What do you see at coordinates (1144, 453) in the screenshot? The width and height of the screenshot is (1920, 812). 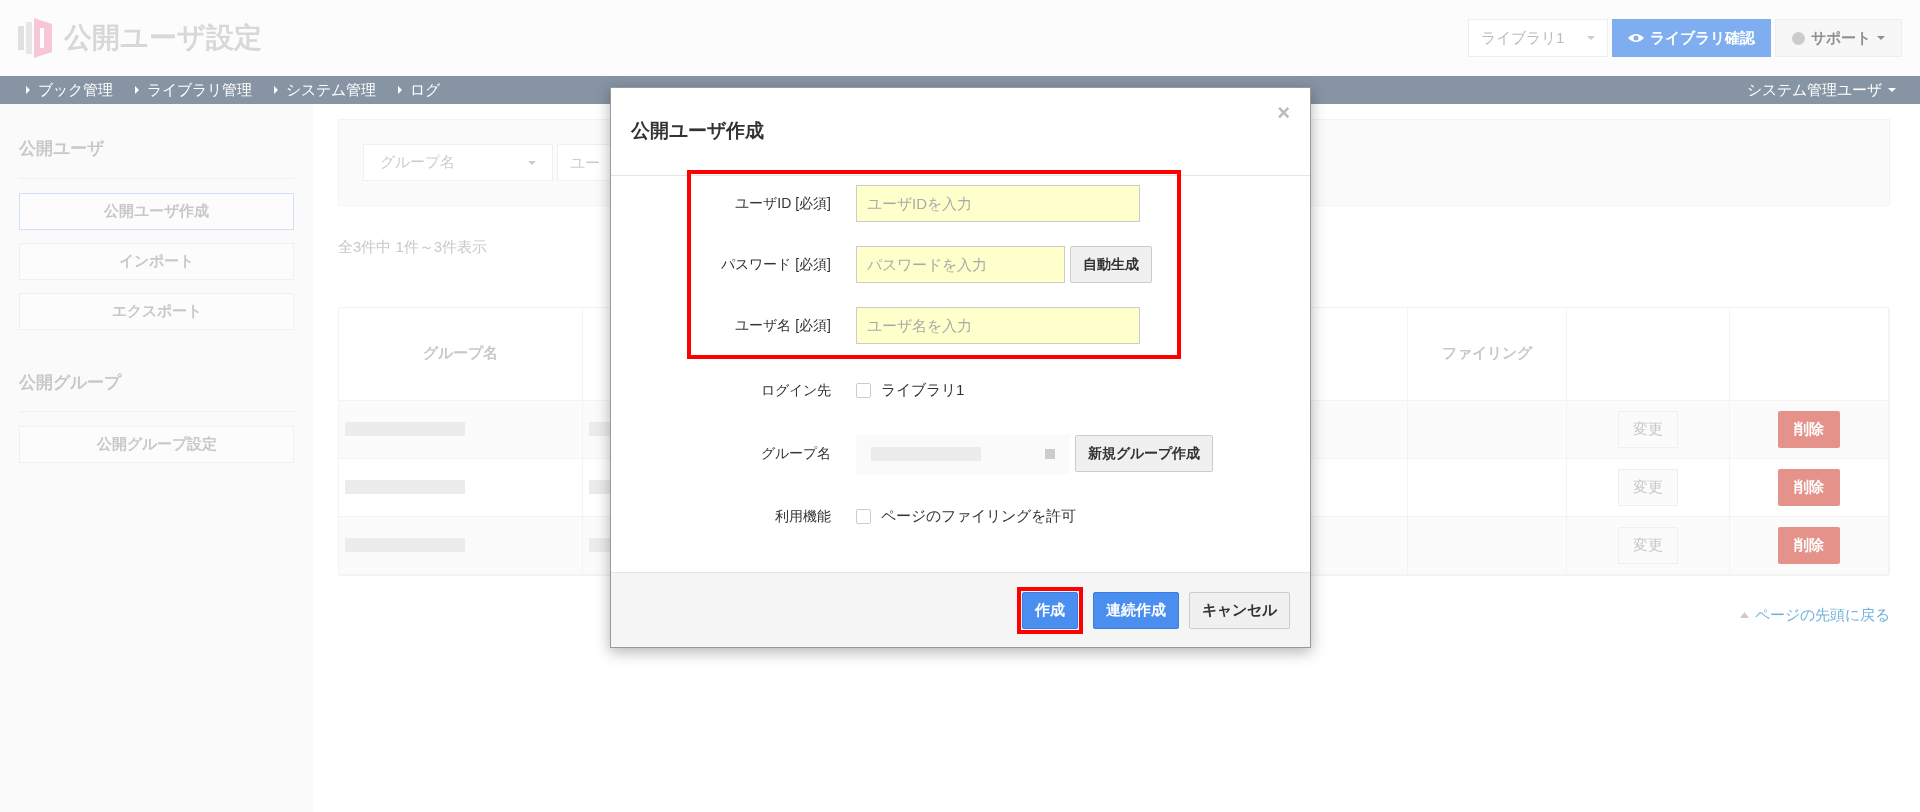 I see `new-group-button: 新規グループ作成` at bounding box center [1144, 453].